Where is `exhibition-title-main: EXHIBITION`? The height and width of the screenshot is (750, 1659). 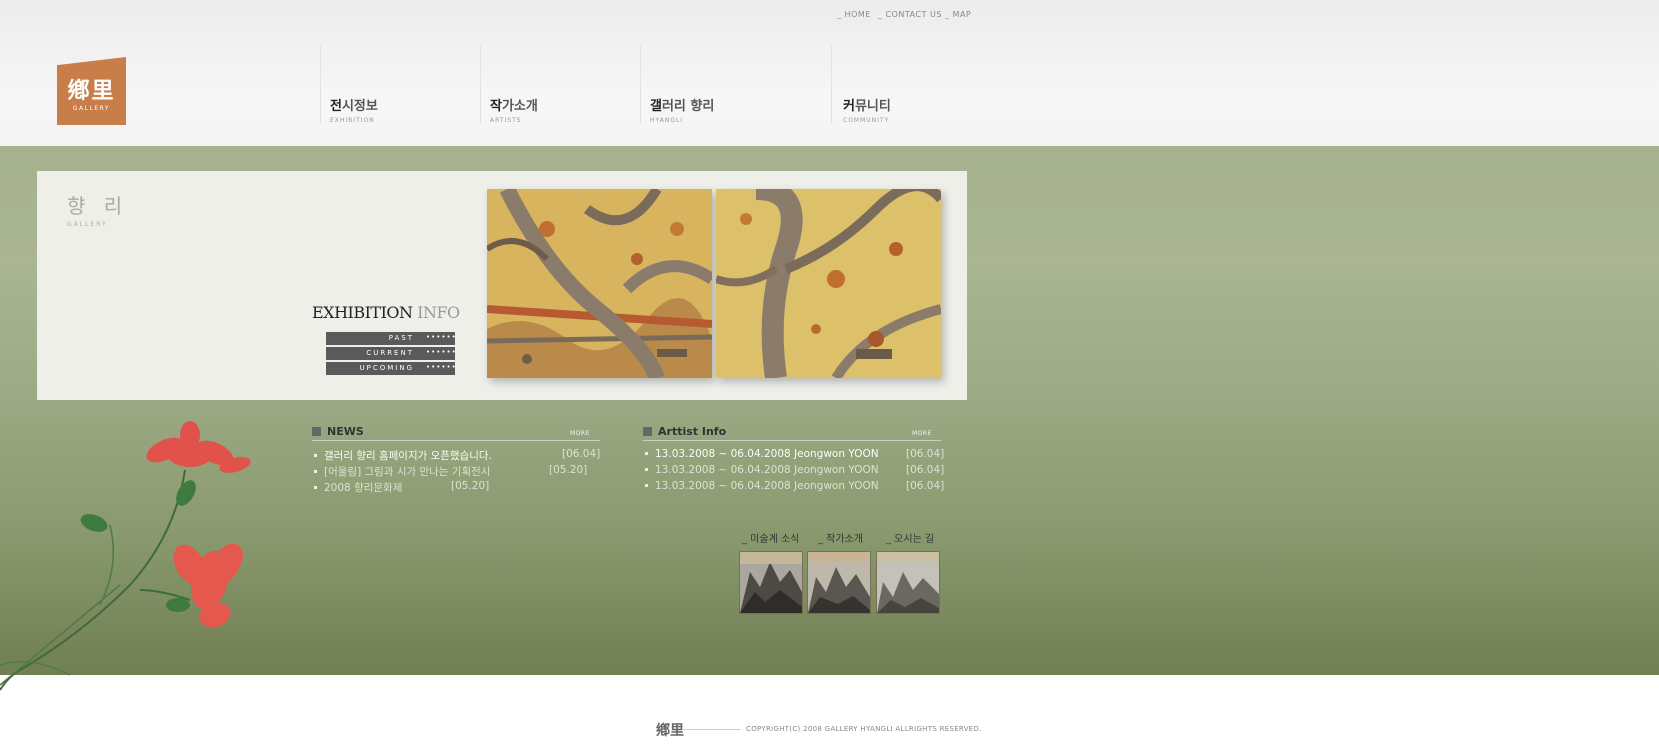 exhibition-title-main: EXHIBITION is located at coordinates (362, 312).